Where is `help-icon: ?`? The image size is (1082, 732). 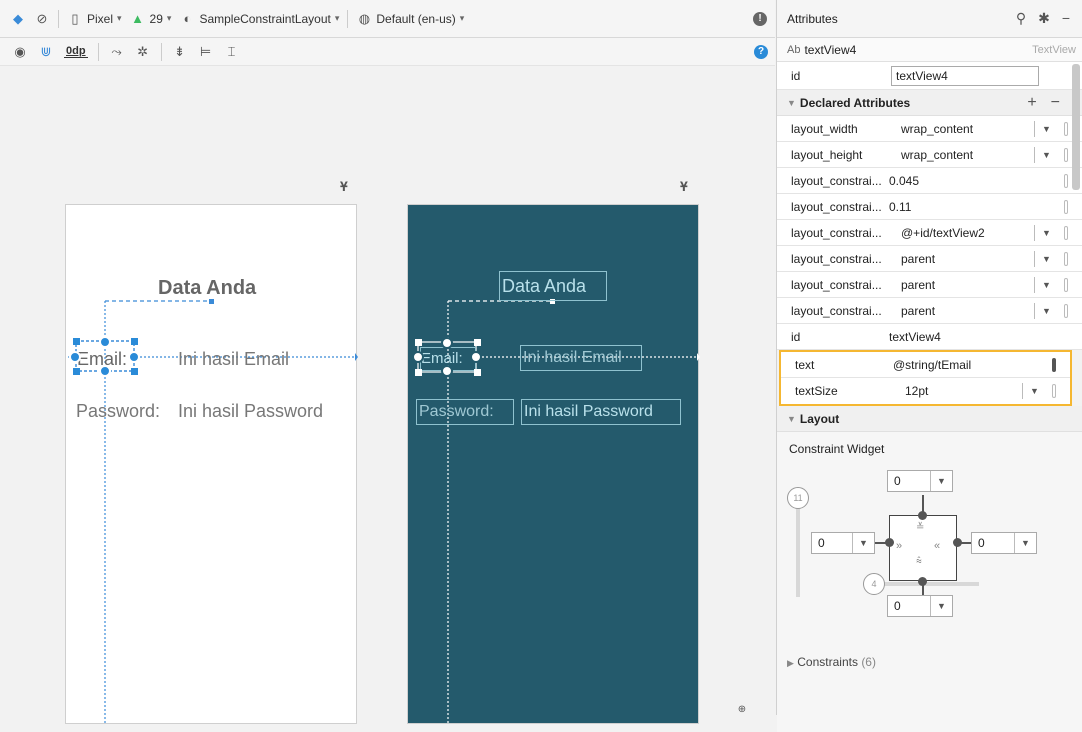
help-icon: ? is located at coordinates (761, 52).